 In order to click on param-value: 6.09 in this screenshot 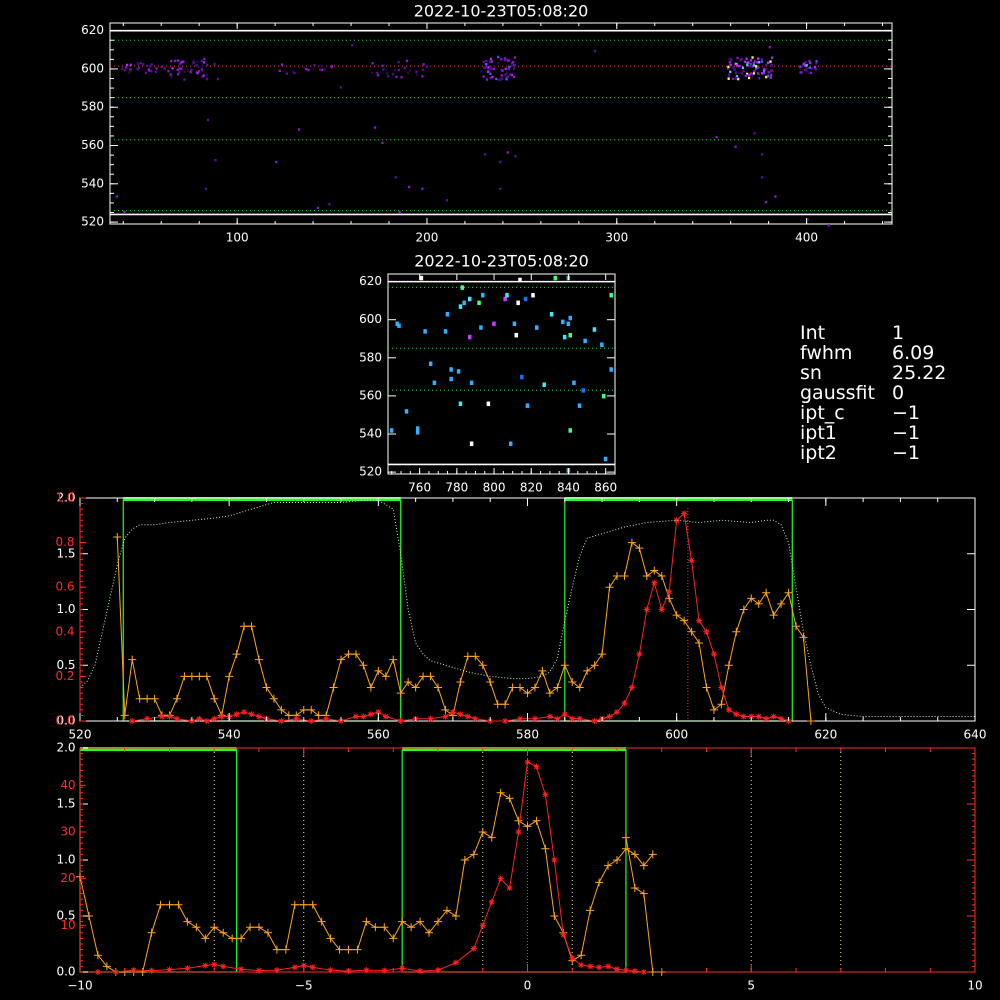, I will do `click(913, 353)`.